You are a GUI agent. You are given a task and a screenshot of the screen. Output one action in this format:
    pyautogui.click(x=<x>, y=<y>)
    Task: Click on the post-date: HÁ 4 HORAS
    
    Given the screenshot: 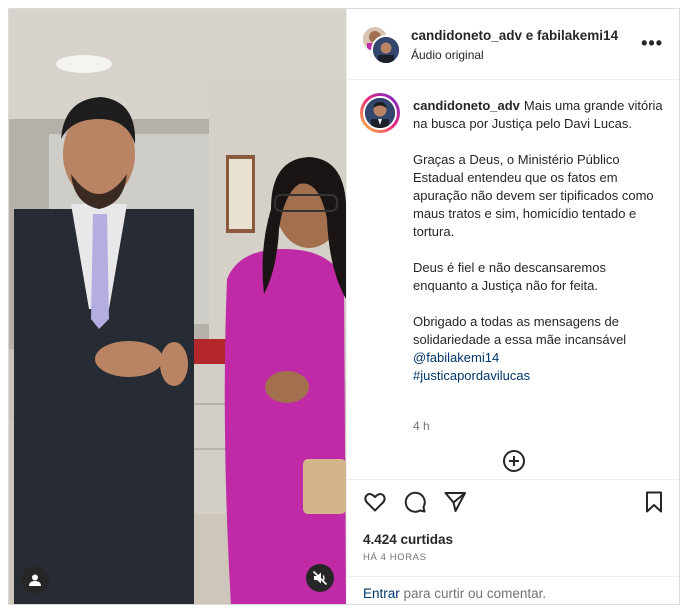 What is the action you would take?
    pyautogui.click(x=395, y=557)
    